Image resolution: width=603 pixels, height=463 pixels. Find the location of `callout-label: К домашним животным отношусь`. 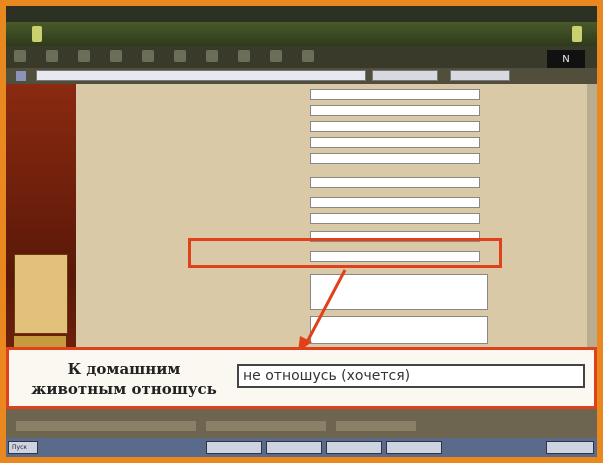

callout-label: К домашним животным отношусь is located at coordinates (124, 379).